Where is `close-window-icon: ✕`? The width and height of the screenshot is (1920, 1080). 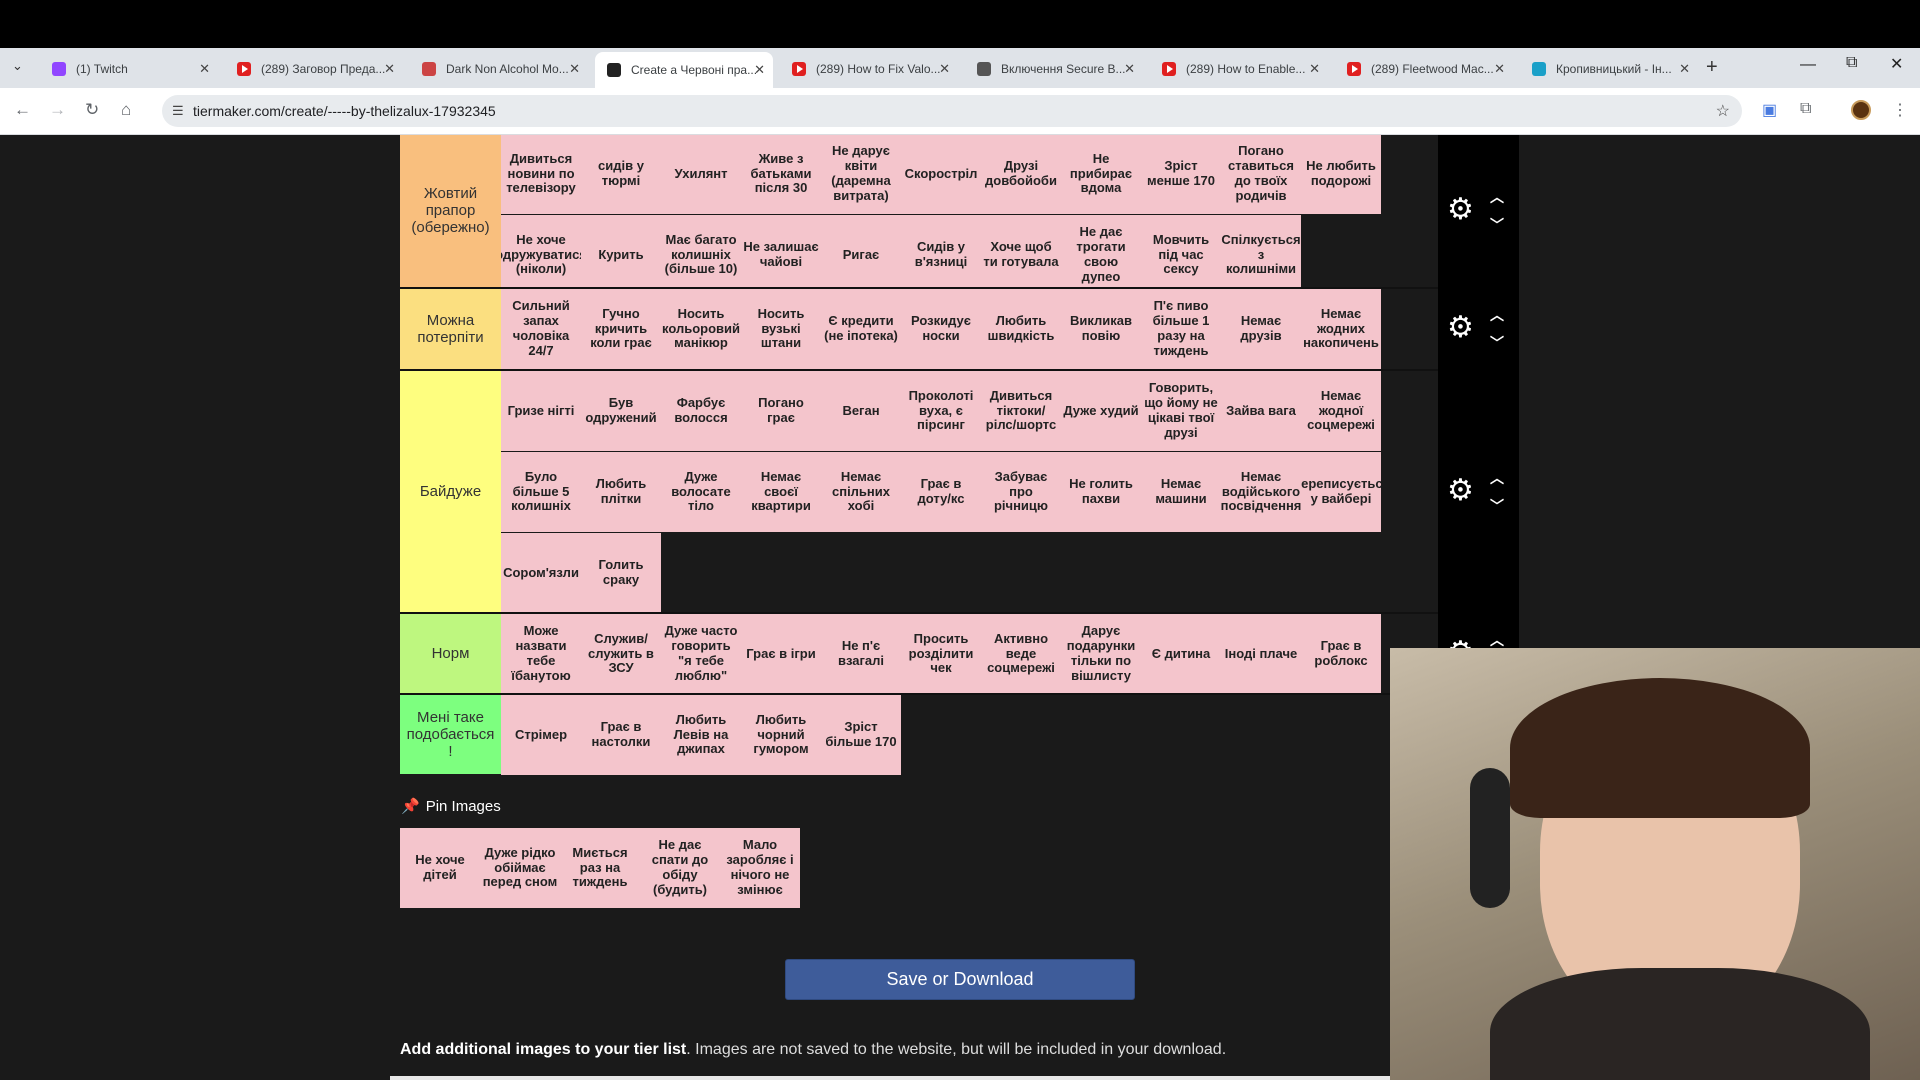 close-window-icon: ✕ is located at coordinates (1896, 64).